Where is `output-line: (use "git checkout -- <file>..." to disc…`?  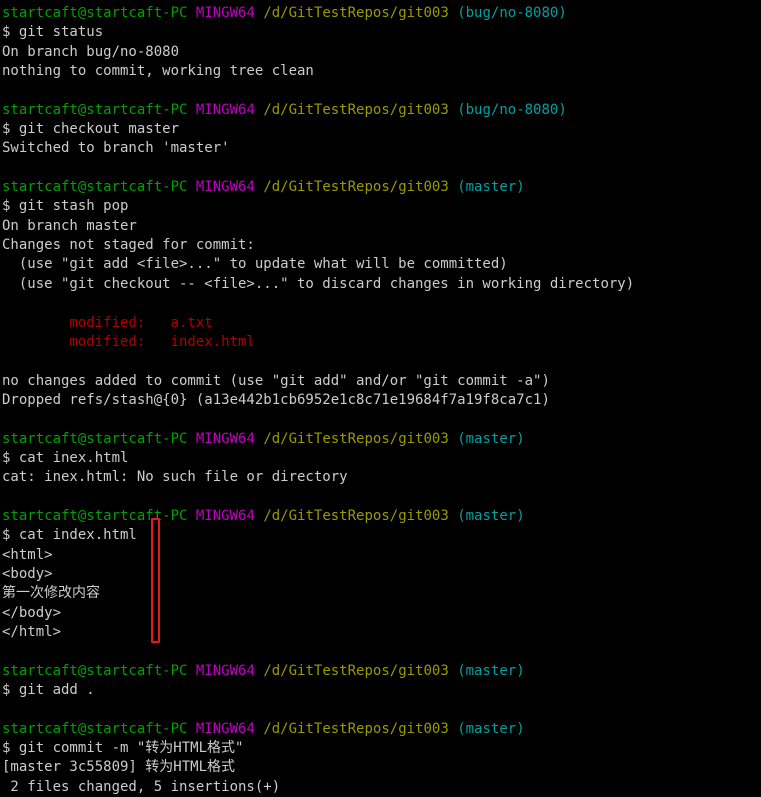
output-line: (use "git checkout -- <file>..." to disc… is located at coordinates (381, 284).